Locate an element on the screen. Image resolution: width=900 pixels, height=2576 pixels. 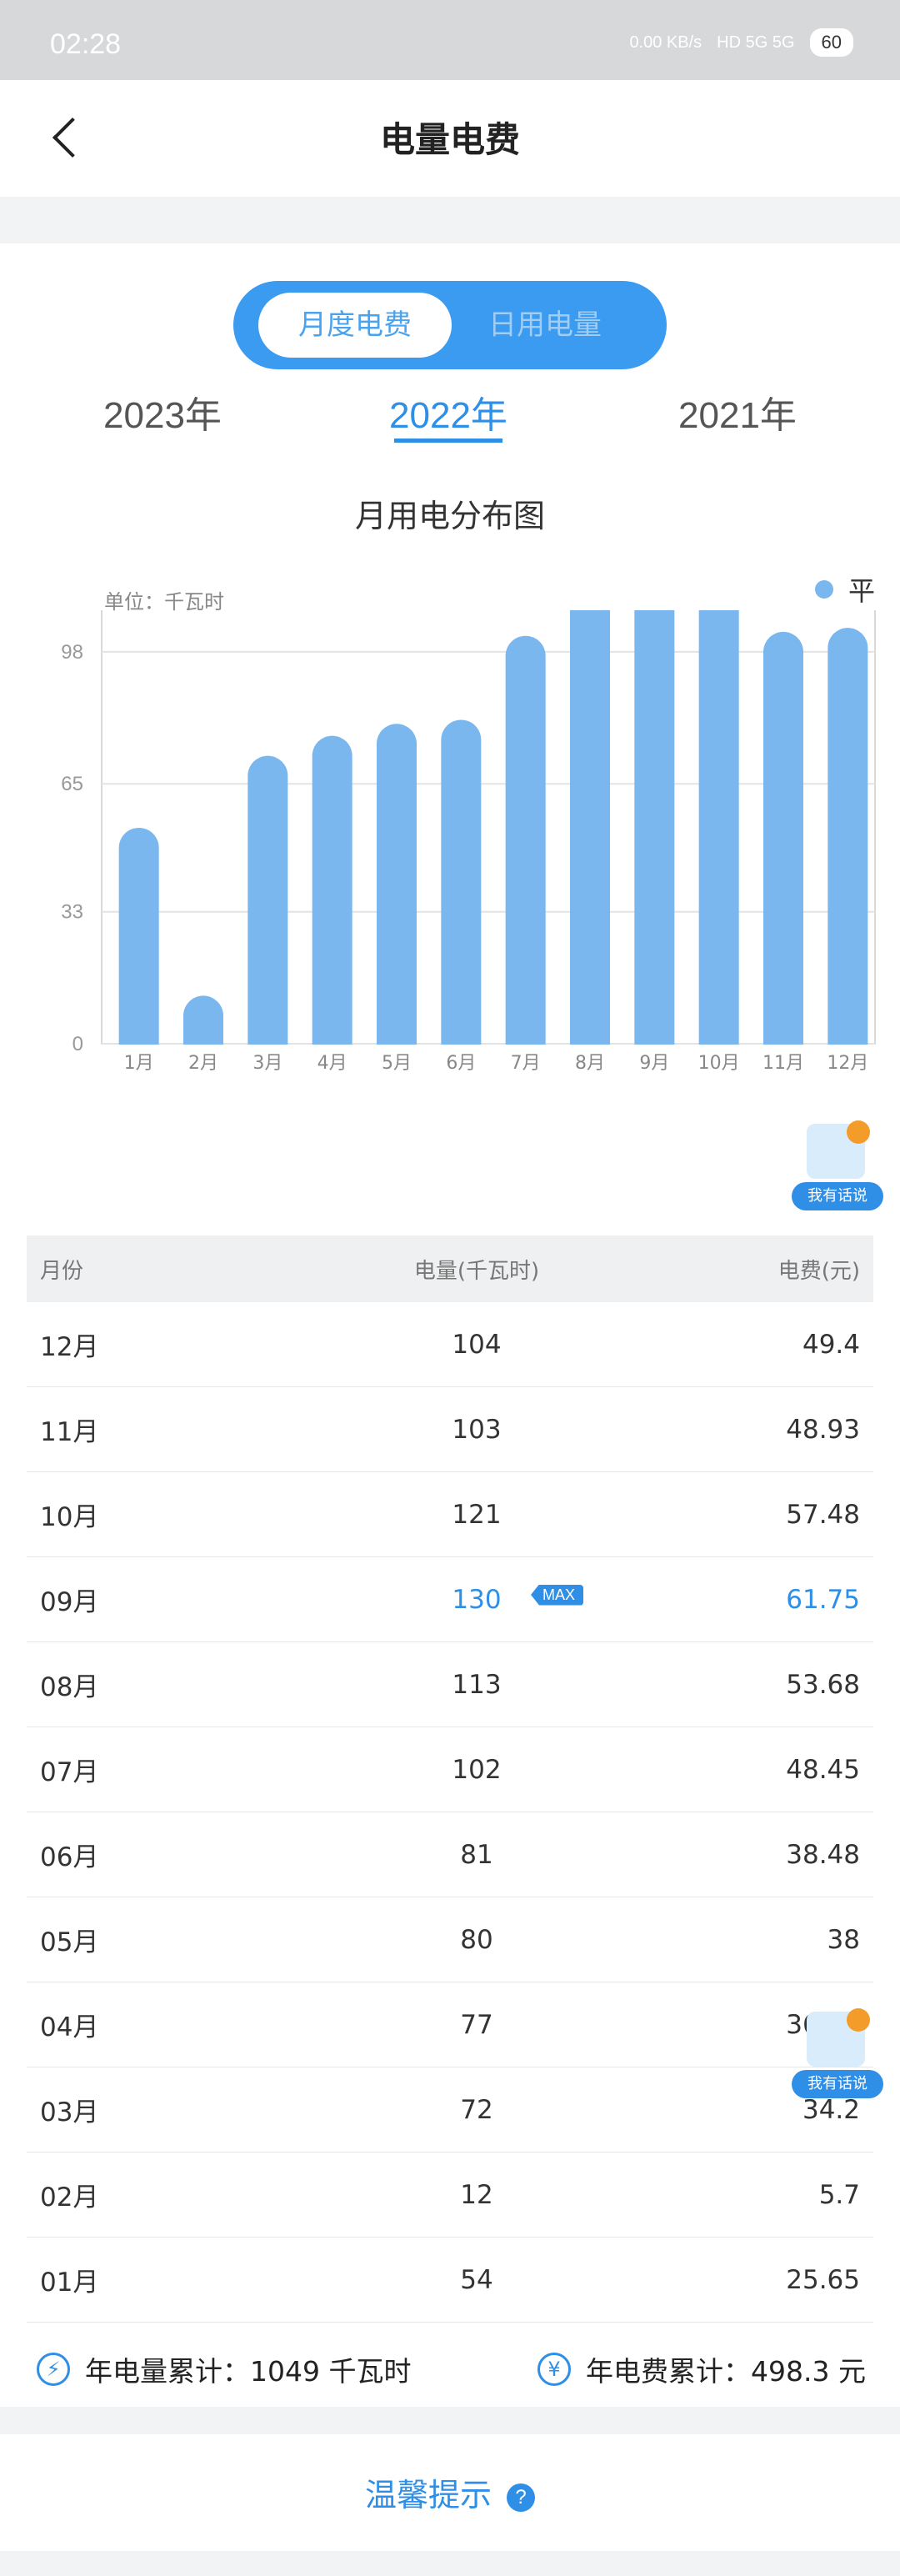
x-tick-label: 7月 is located at coordinates (526, 1063).